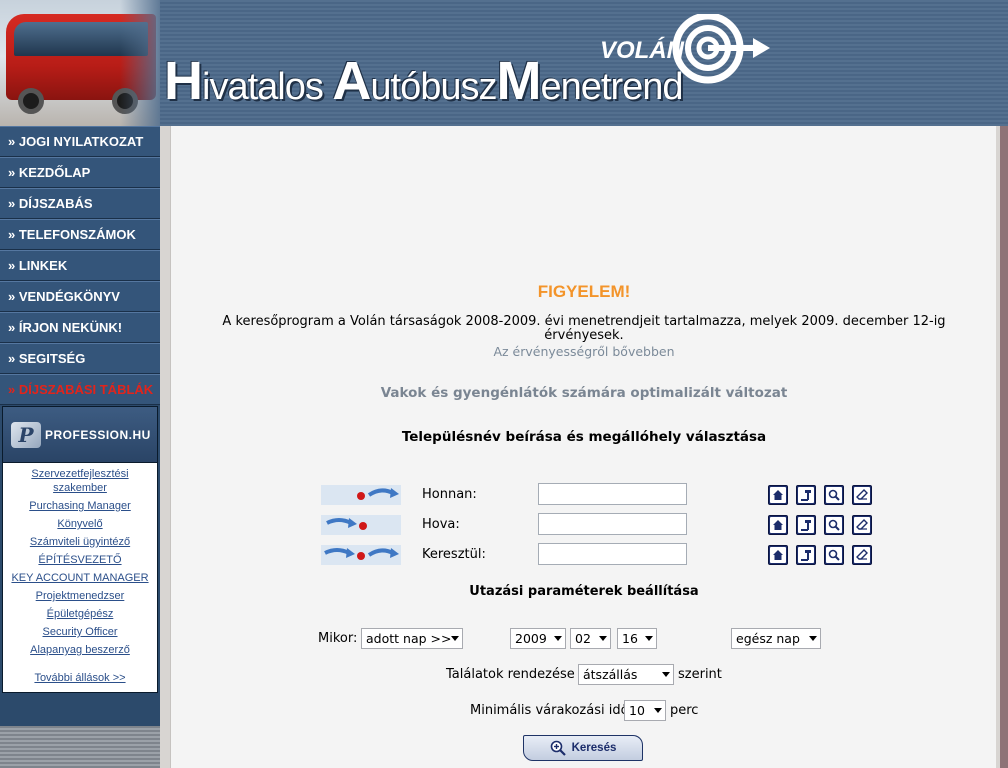 Image resolution: width=1008 pixels, height=768 pixels. What do you see at coordinates (80, 596) in the screenshot?
I see `job-link: Projektmenedzser` at bounding box center [80, 596].